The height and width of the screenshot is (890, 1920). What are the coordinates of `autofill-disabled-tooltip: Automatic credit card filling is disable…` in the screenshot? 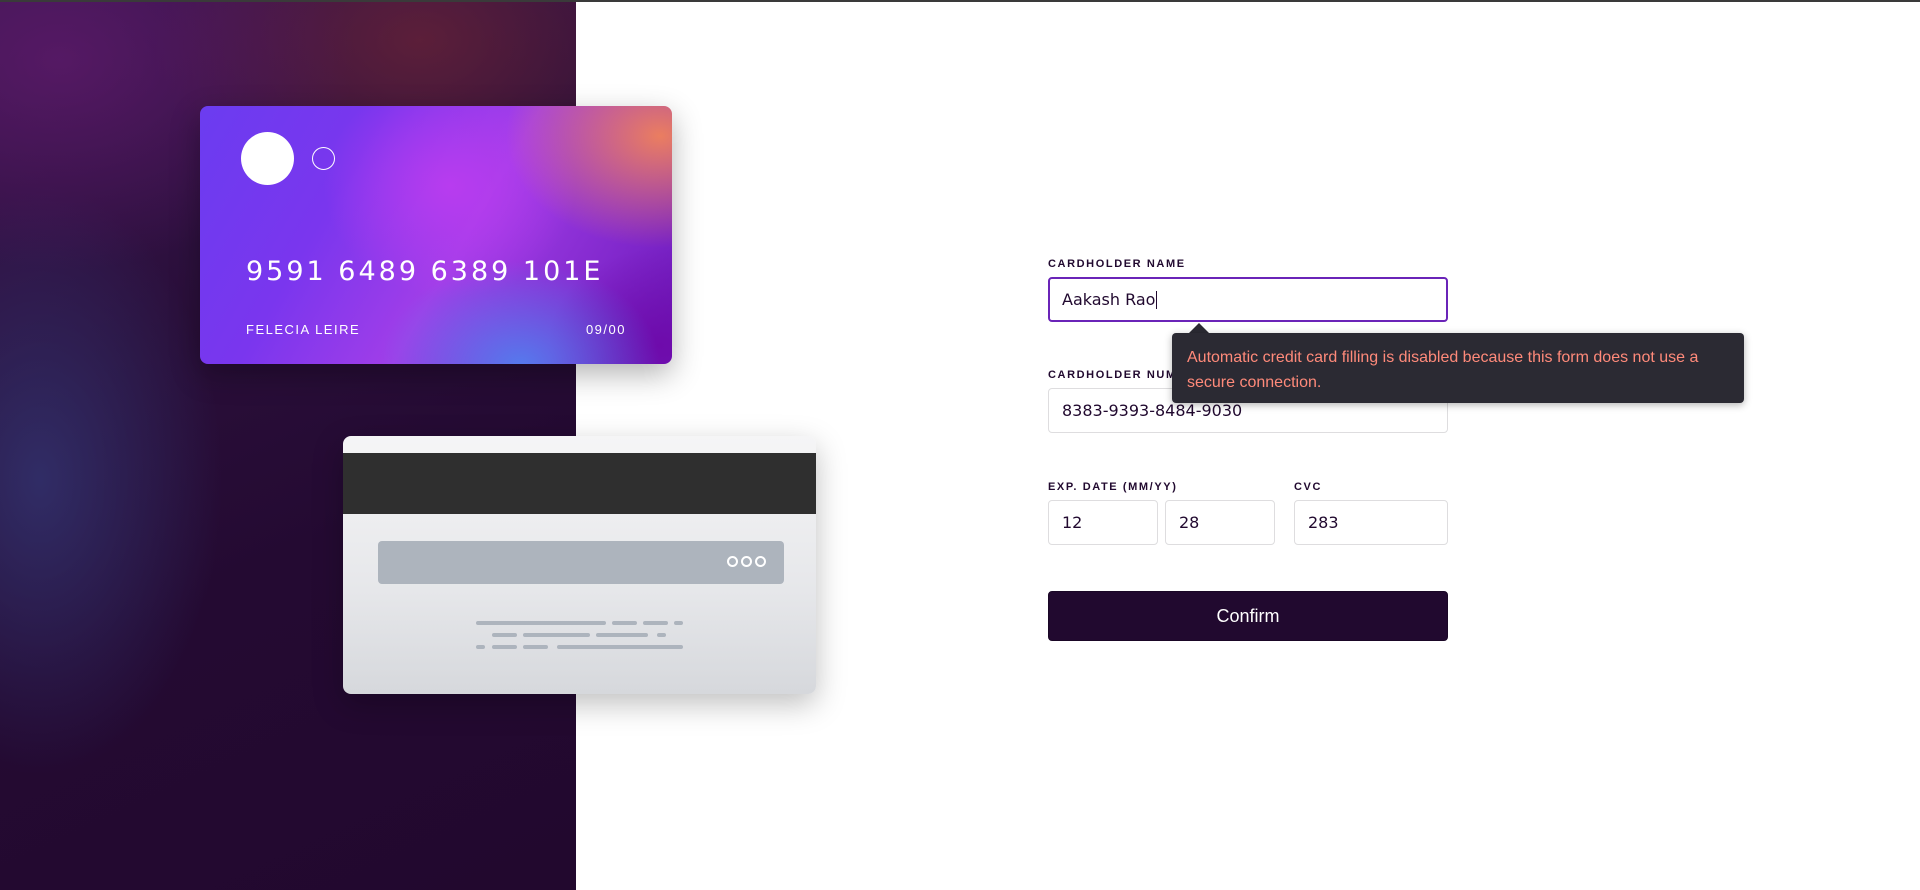 It's located at (1458, 368).